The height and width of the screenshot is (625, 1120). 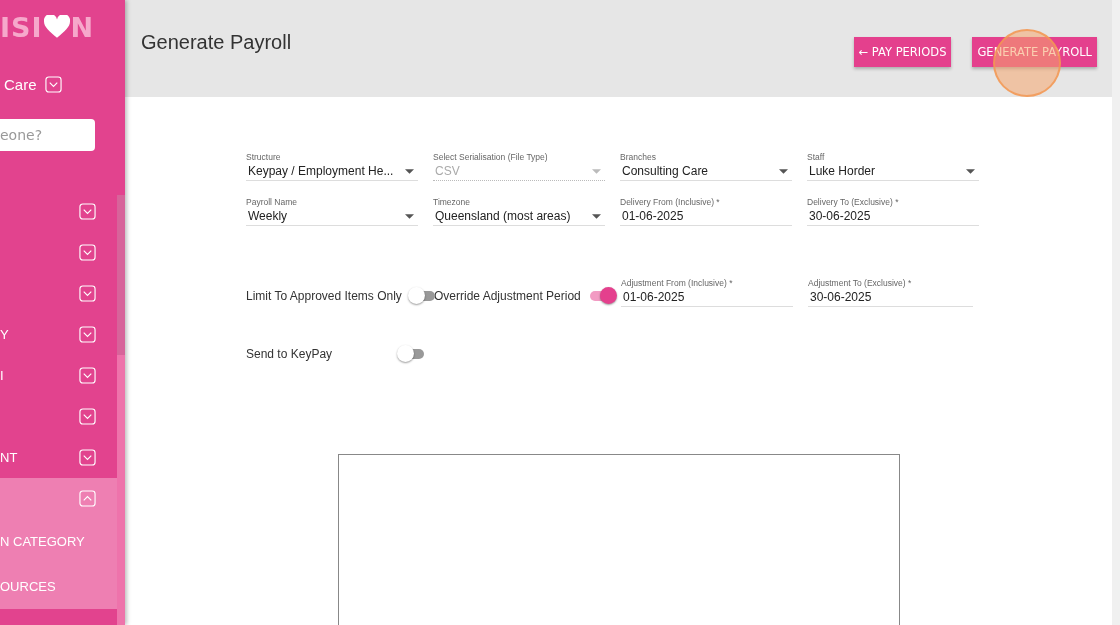 What do you see at coordinates (902, 52) in the screenshot?
I see `pay-periods-button: ← PAY PERIODS` at bounding box center [902, 52].